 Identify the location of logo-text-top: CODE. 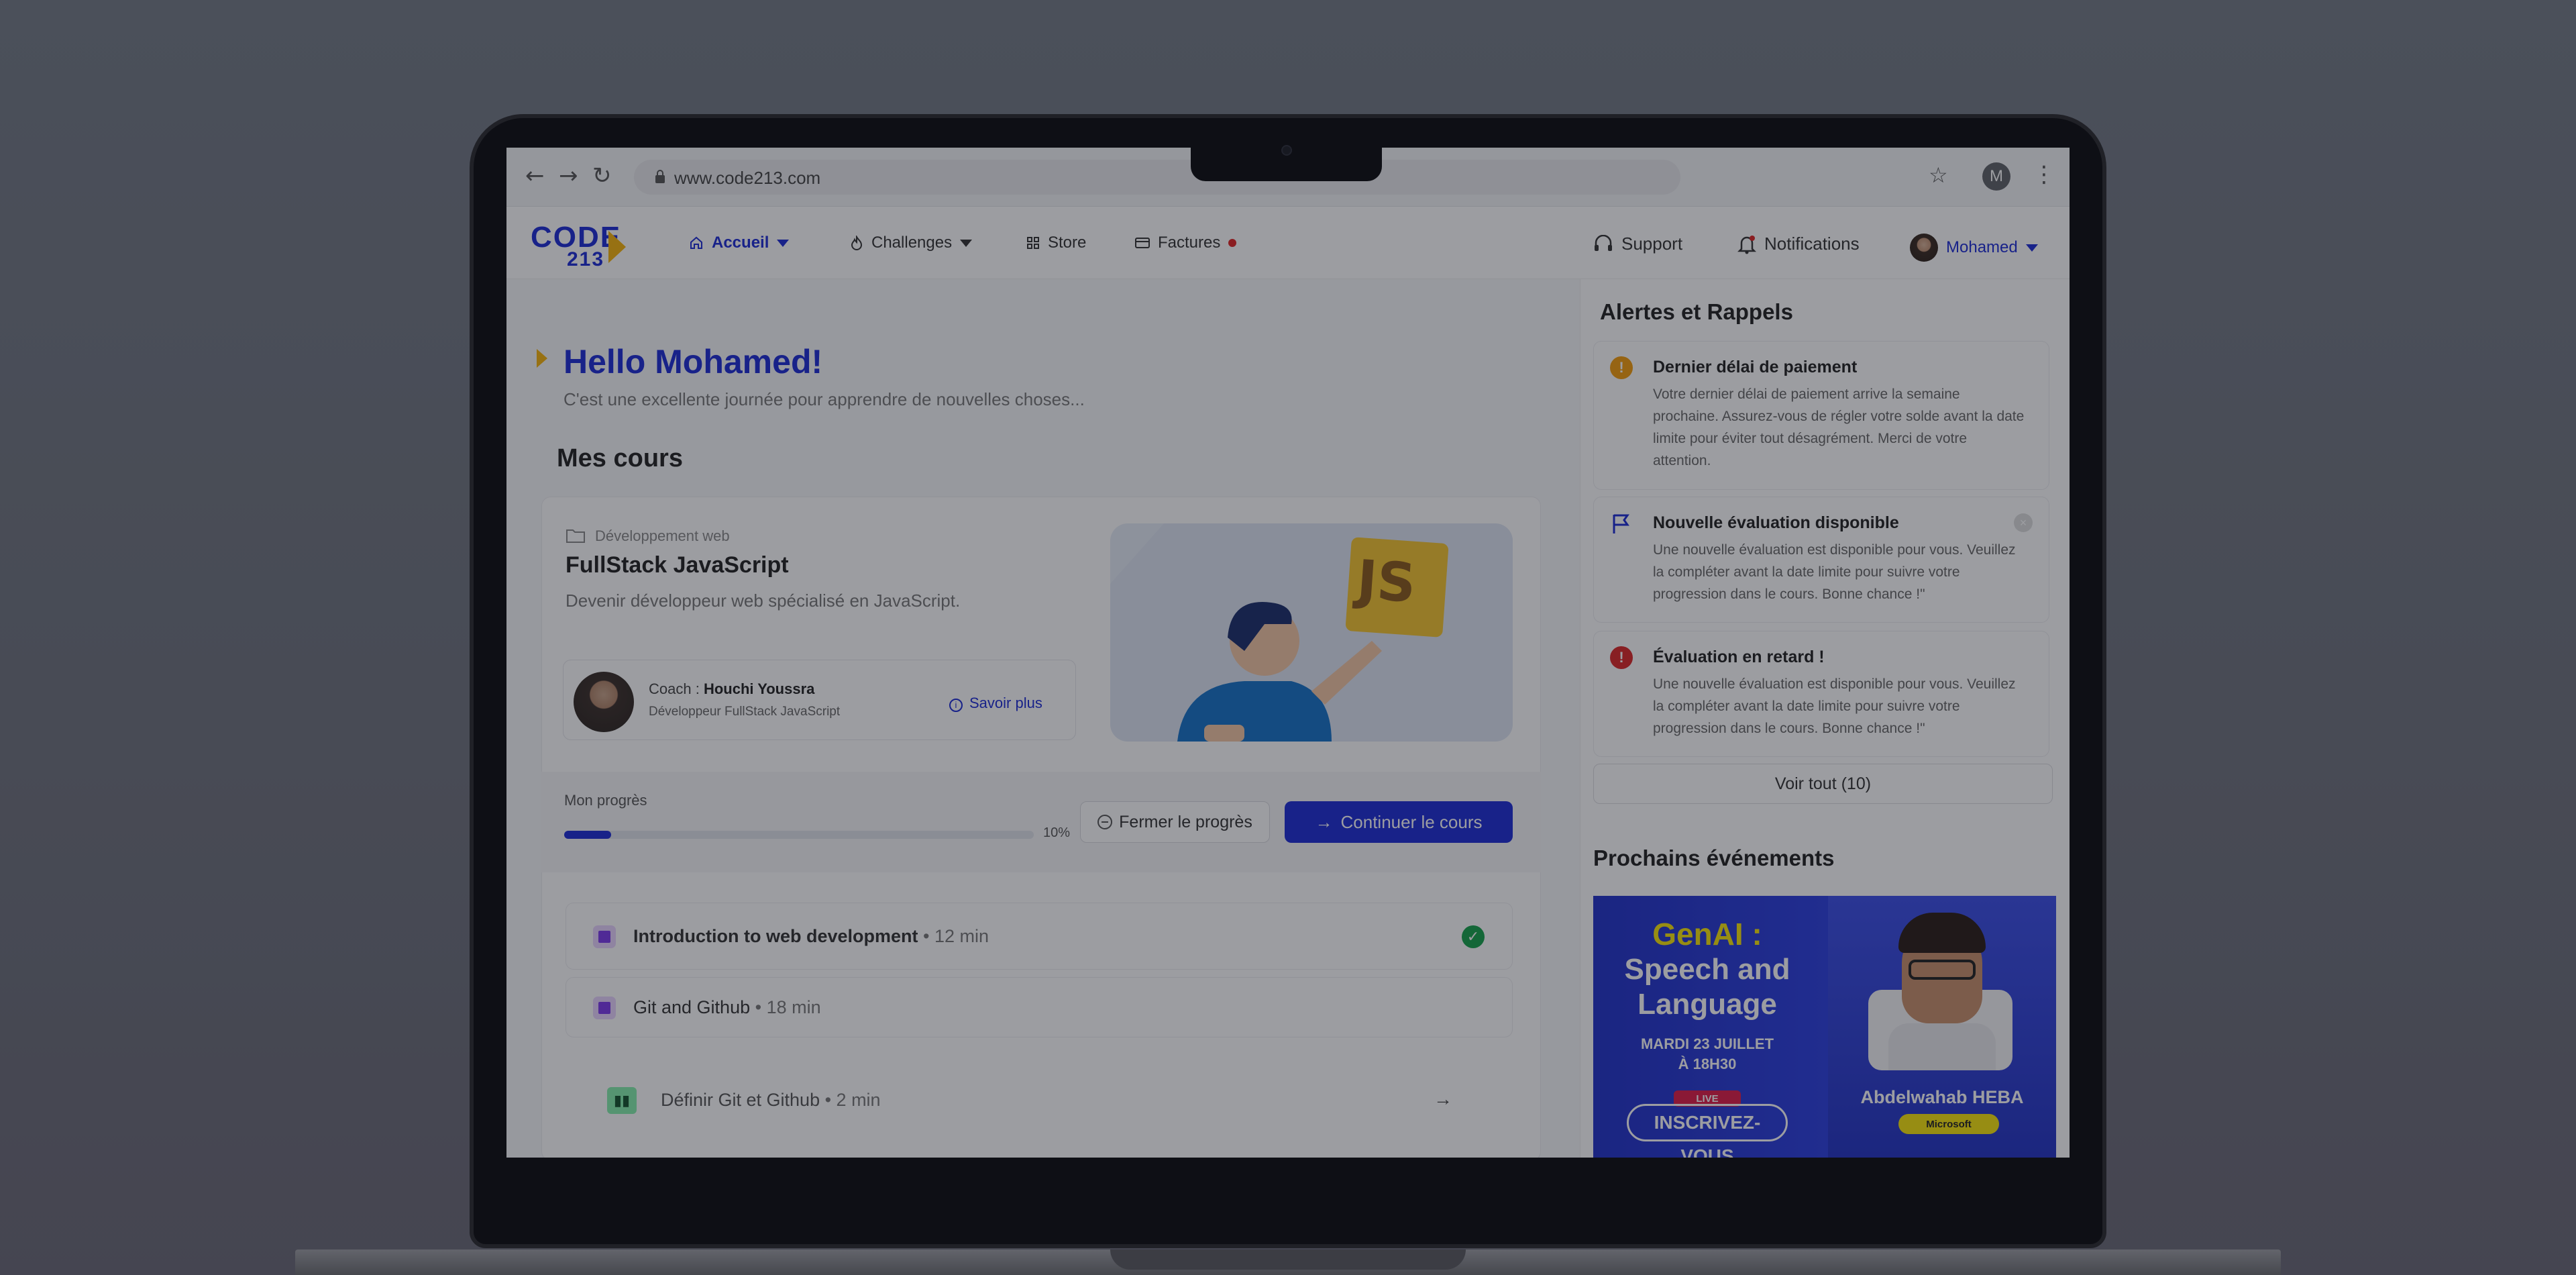
(576, 237).